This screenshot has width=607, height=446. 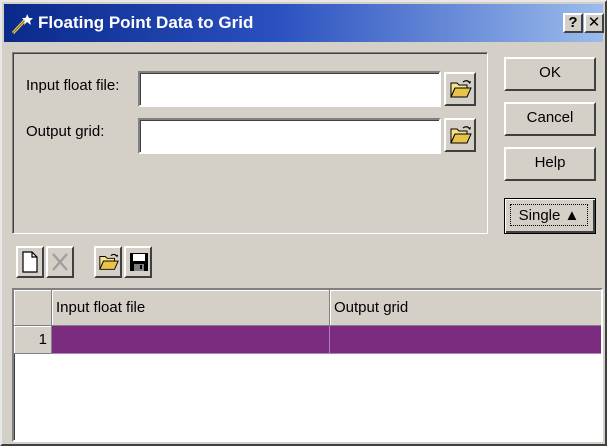 I want to click on single-button-label: Single ▲, so click(x=549, y=215).